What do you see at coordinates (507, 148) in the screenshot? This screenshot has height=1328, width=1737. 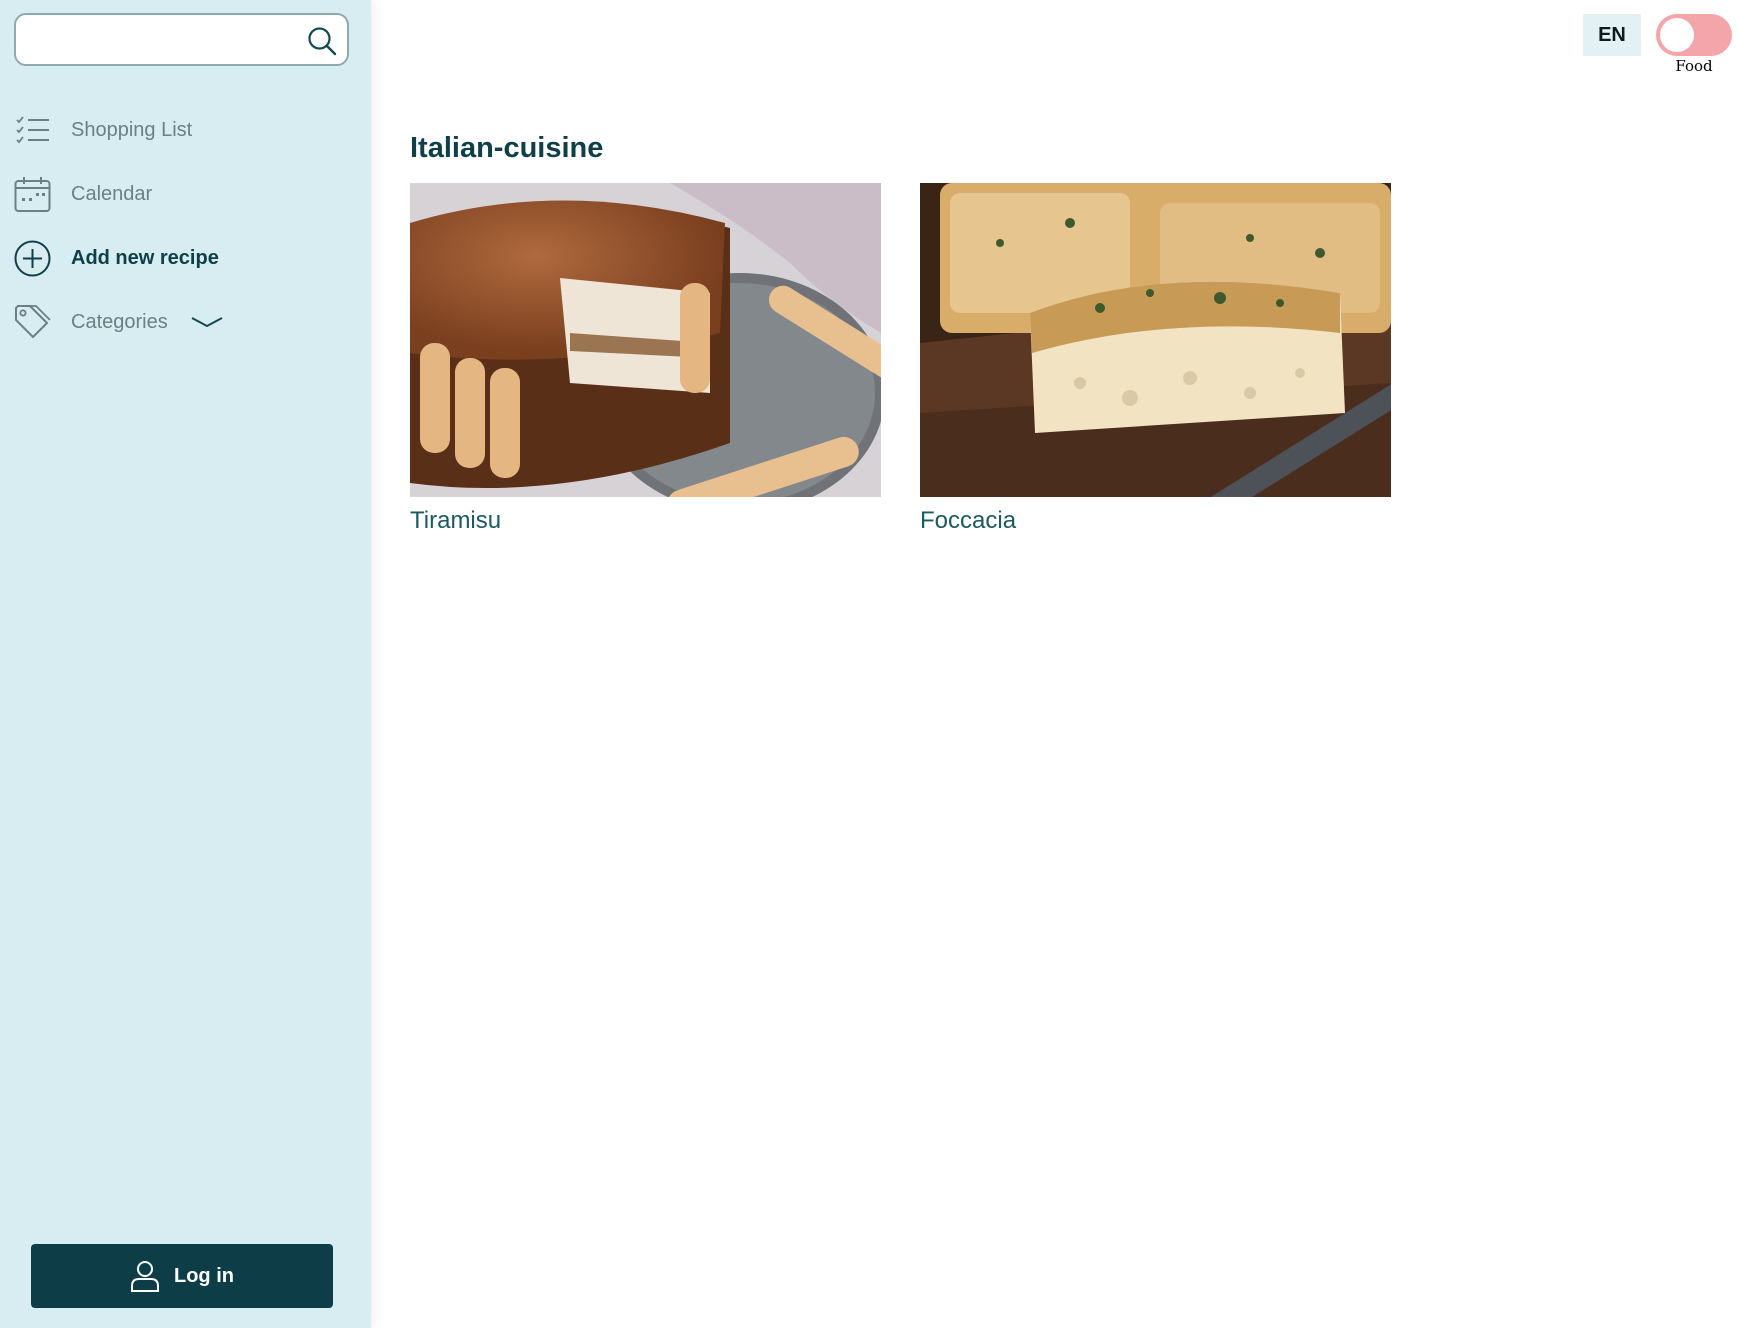 I see `page-title: Italian-cuisine` at bounding box center [507, 148].